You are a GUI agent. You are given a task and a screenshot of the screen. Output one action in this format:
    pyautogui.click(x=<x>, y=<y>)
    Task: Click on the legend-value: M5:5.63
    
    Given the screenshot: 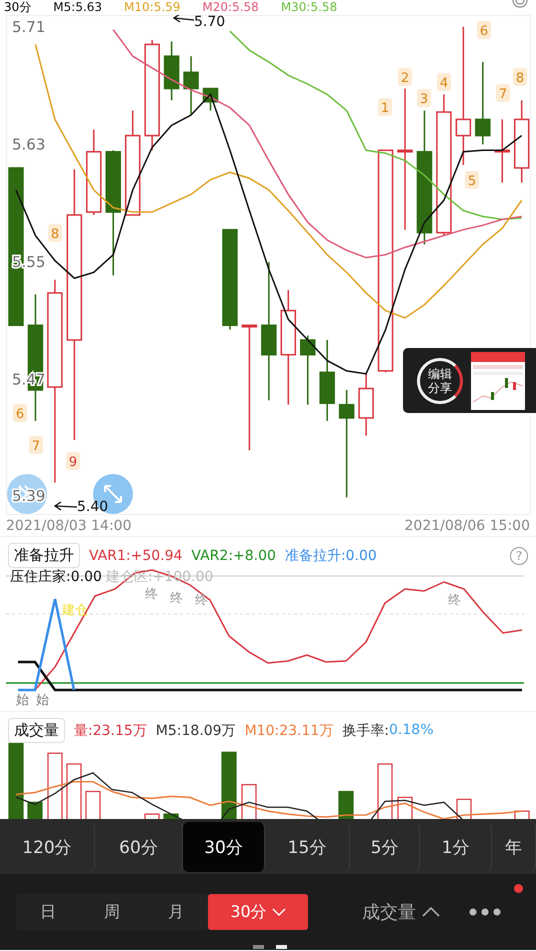 What is the action you would take?
    pyautogui.click(x=77, y=7)
    